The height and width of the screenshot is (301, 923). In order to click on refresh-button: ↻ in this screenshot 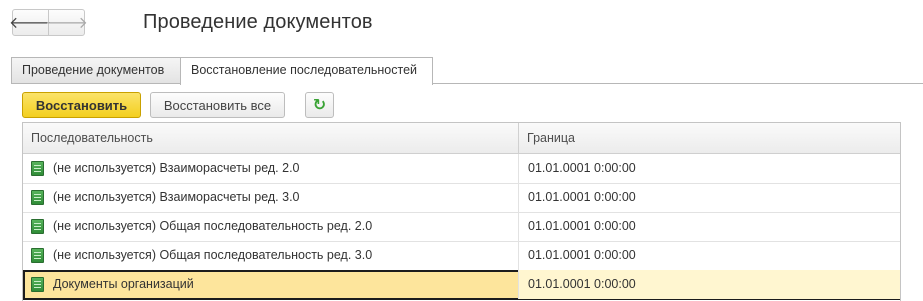, I will do `click(319, 105)`.